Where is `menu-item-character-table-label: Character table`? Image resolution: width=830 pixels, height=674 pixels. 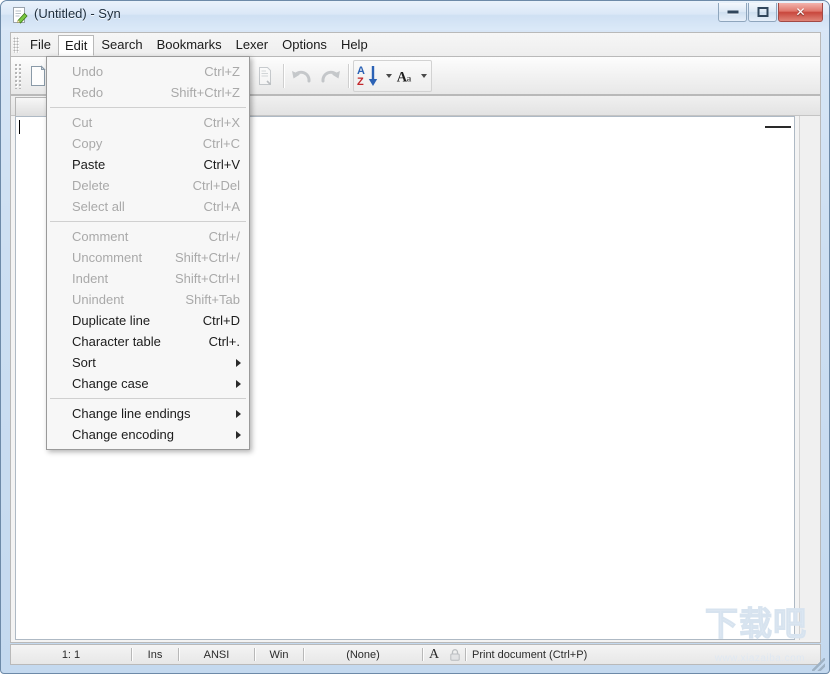
menu-item-character-table-label: Character table is located at coordinates (116, 341).